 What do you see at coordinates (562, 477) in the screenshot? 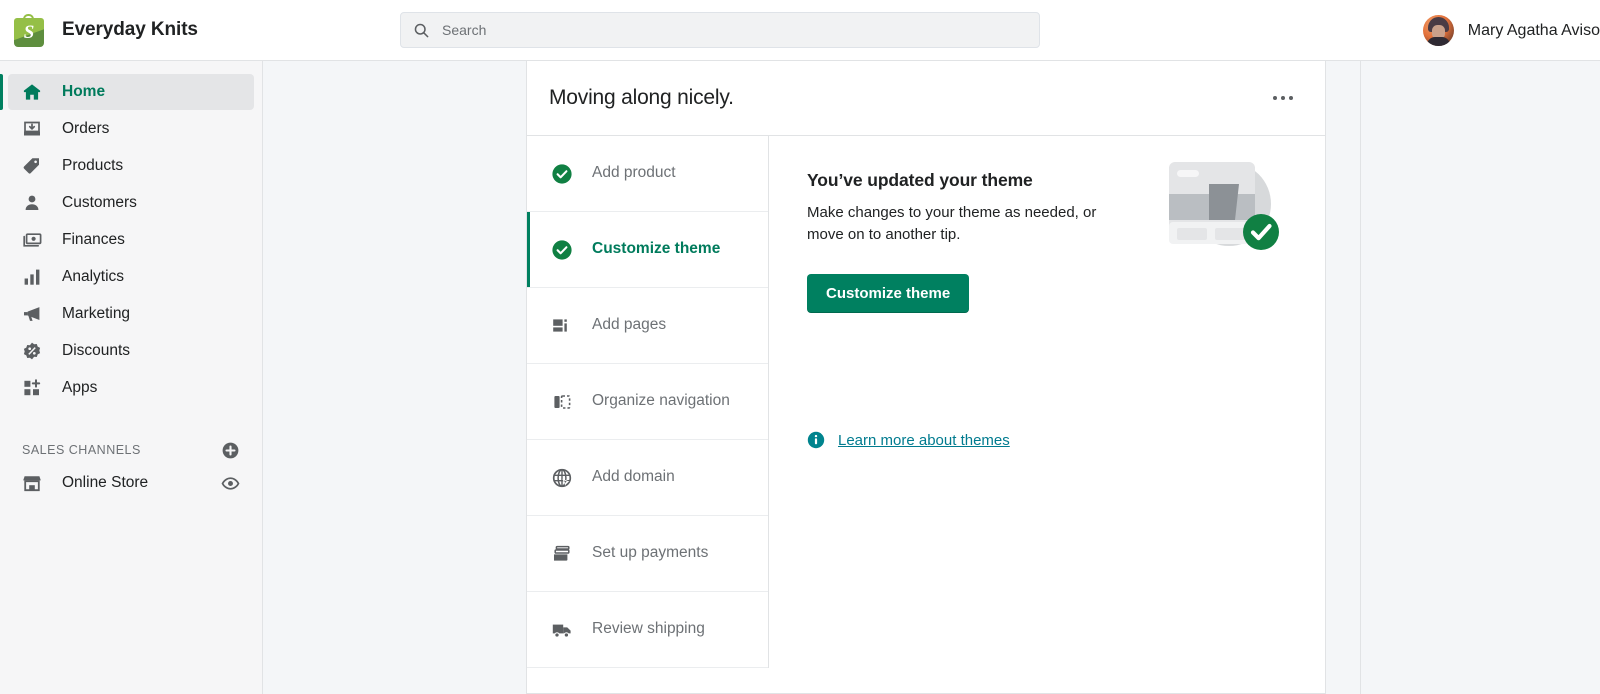
I see `globe-icon` at bounding box center [562, 477].